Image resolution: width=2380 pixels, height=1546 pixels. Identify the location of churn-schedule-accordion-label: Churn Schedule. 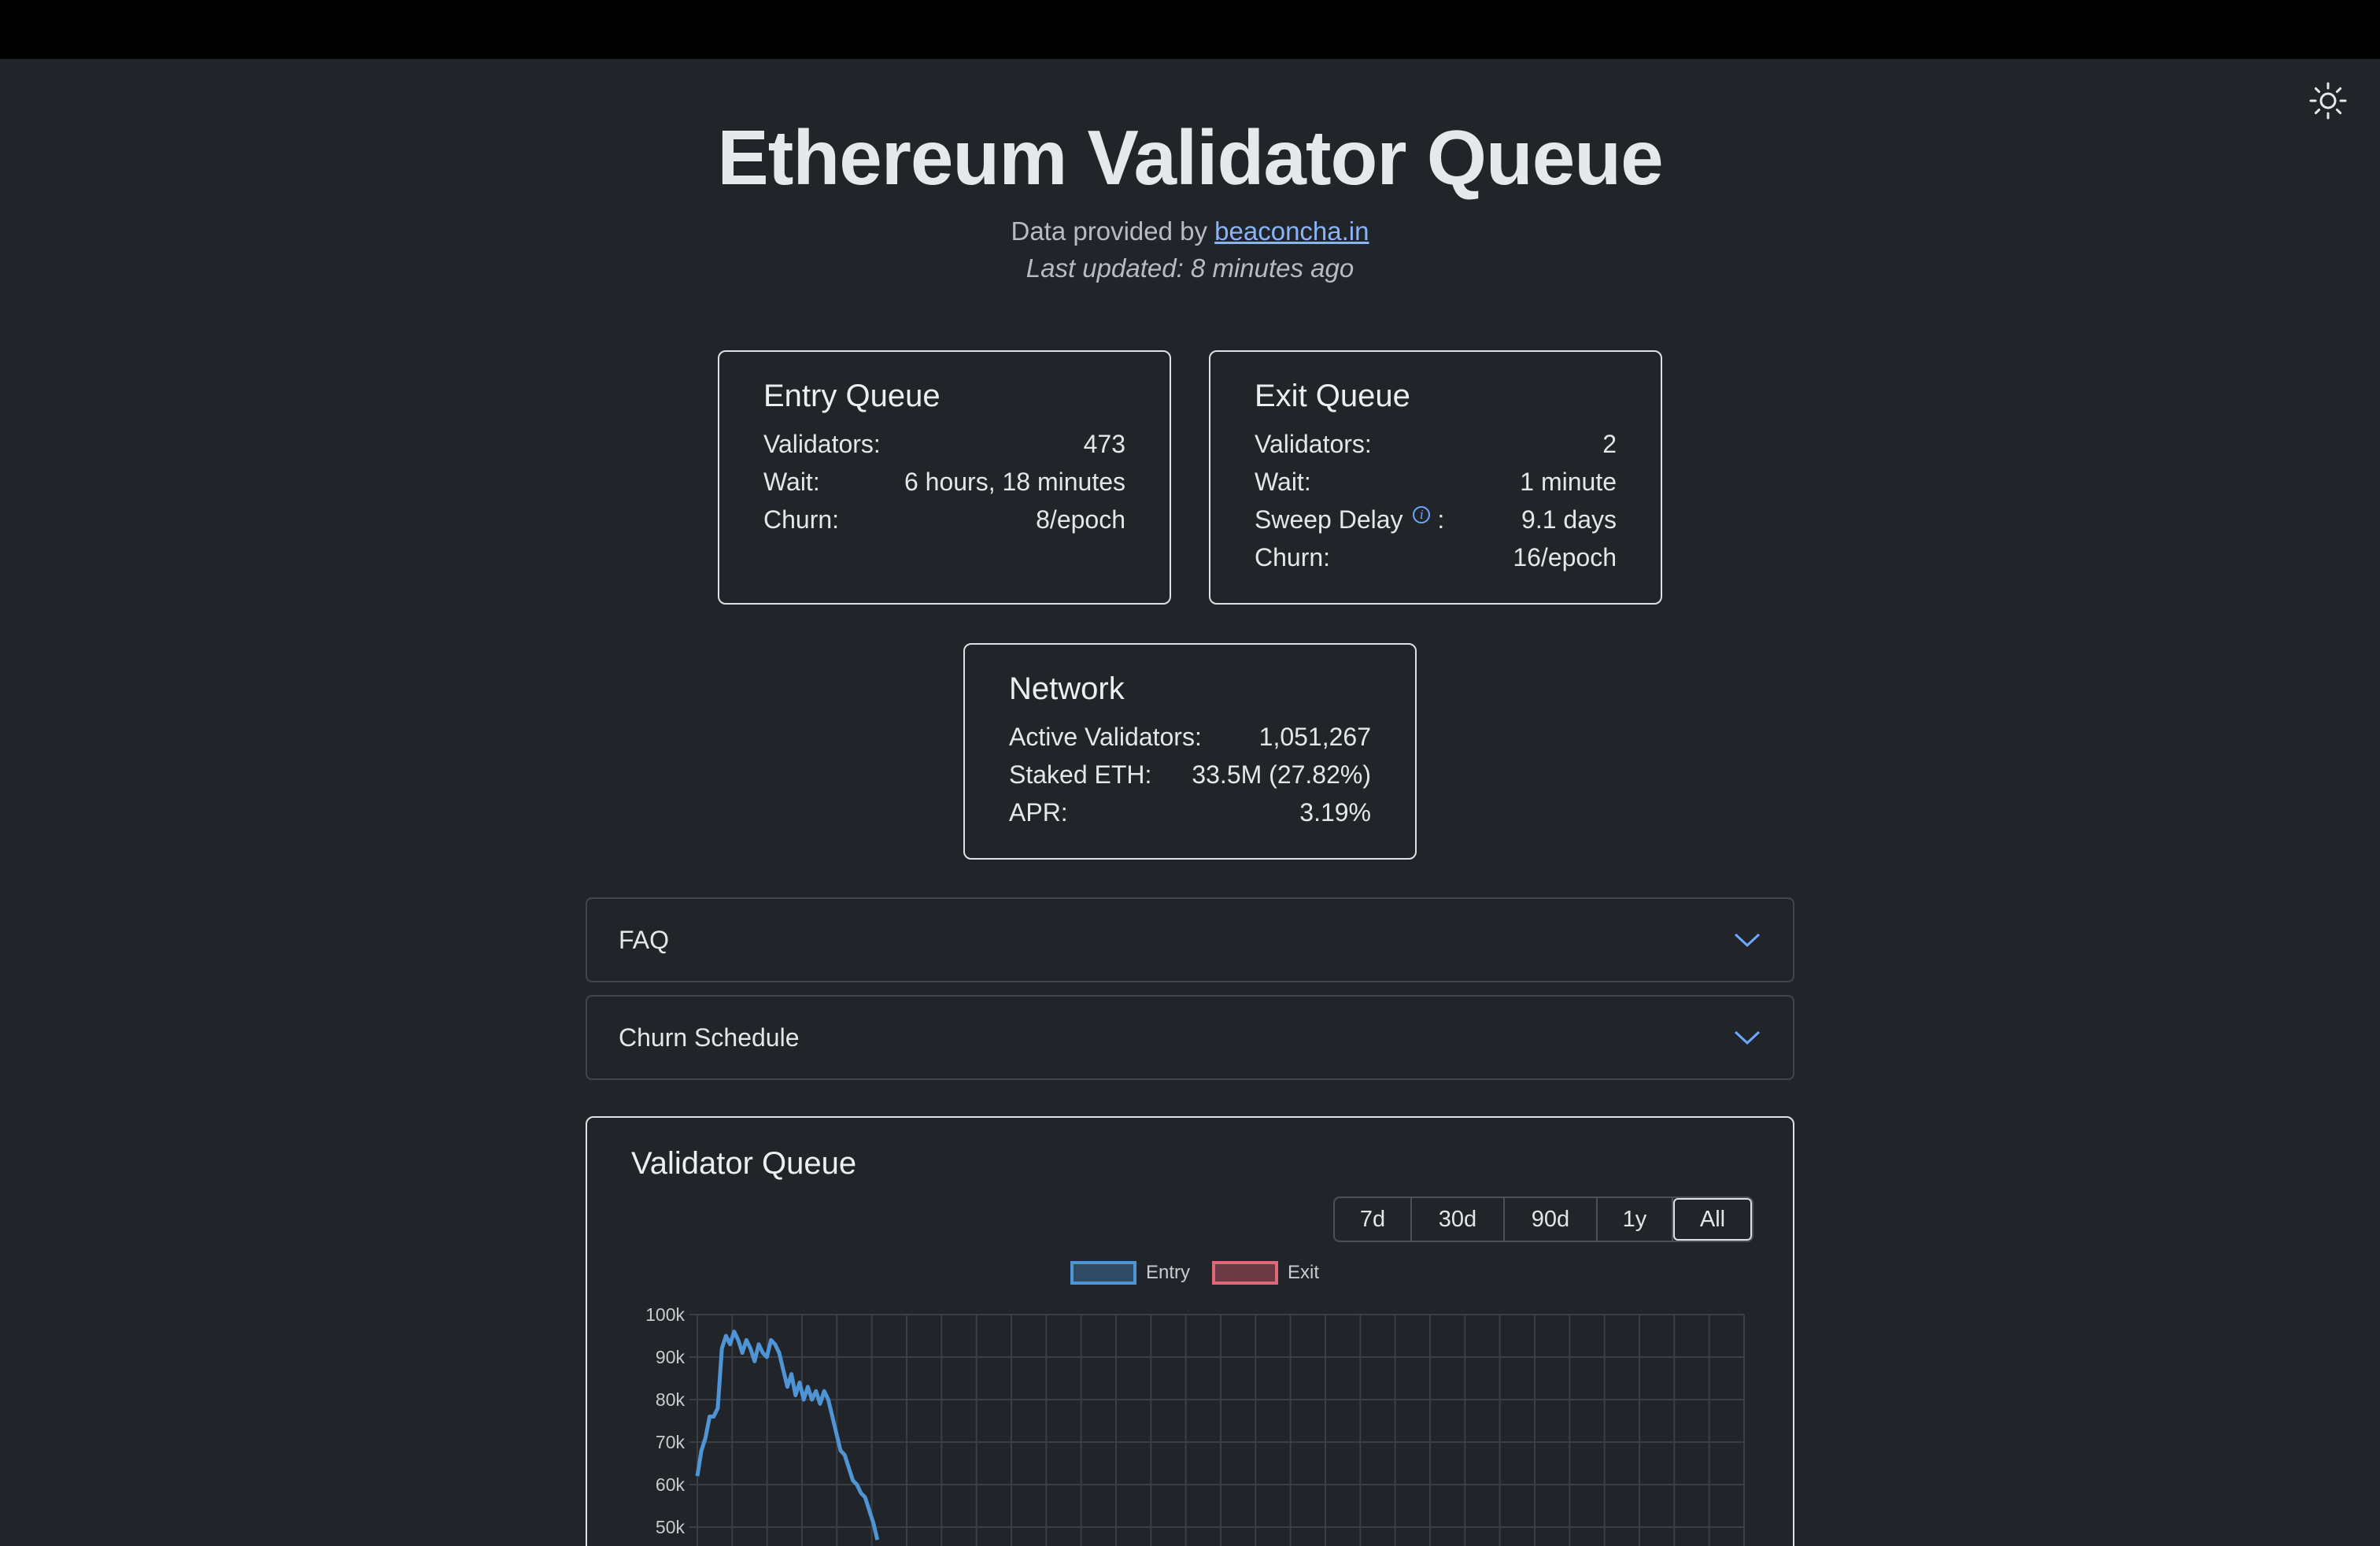
(709, 1037).